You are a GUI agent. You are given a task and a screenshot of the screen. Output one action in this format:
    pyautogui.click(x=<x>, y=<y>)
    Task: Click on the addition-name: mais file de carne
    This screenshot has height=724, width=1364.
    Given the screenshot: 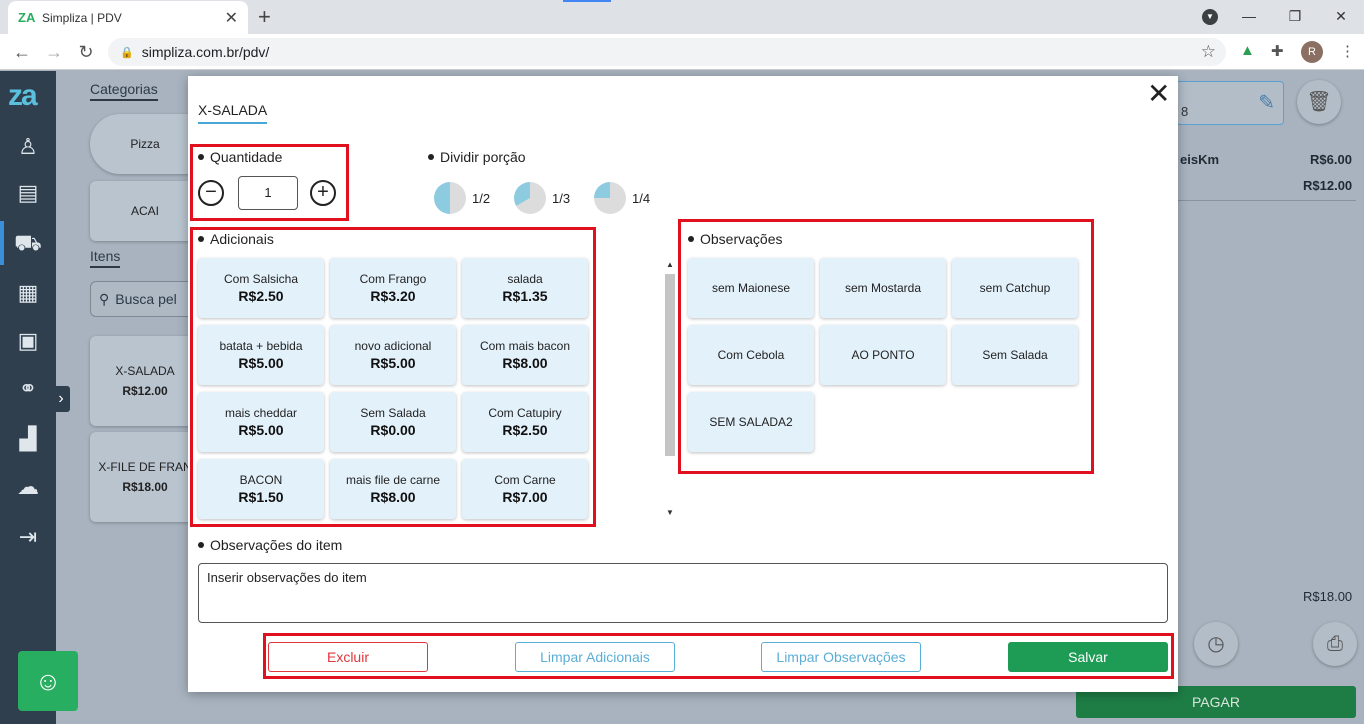 What is the action you would take?
    pyautogui.click(x=393, y=480)
    